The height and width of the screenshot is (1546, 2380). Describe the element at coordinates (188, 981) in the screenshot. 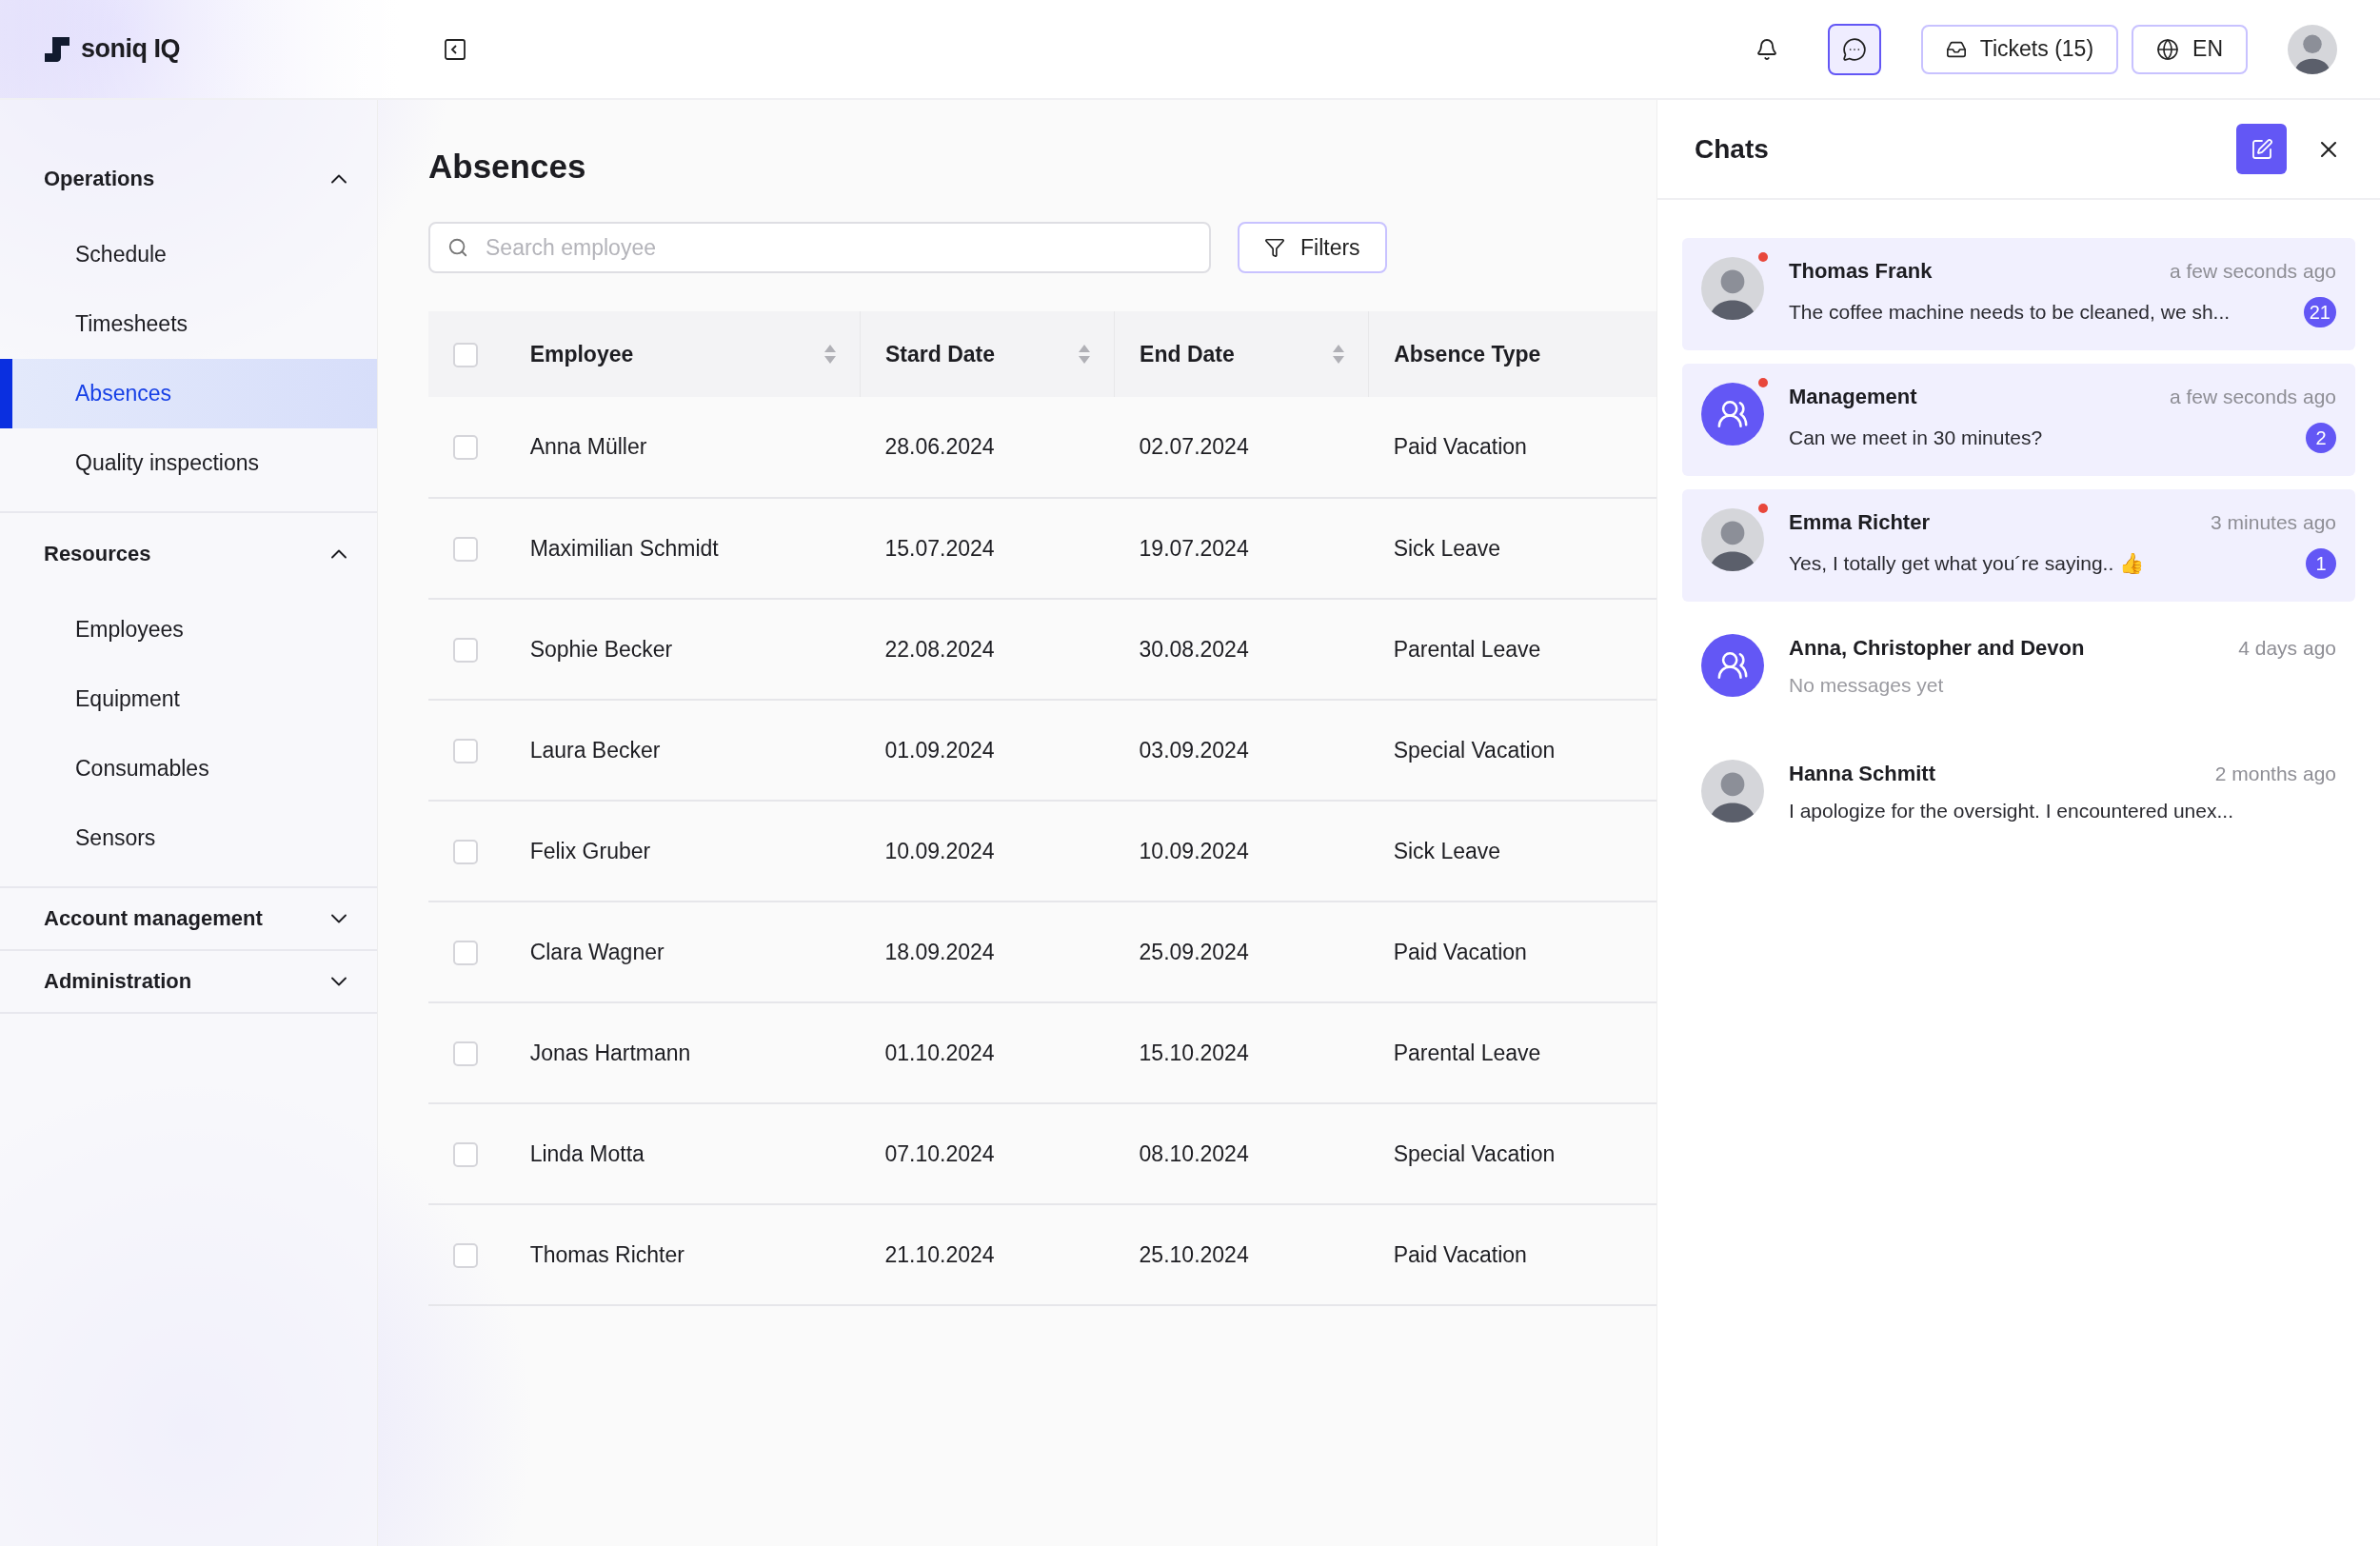

I see `sidebar-group: Administration` at that location.